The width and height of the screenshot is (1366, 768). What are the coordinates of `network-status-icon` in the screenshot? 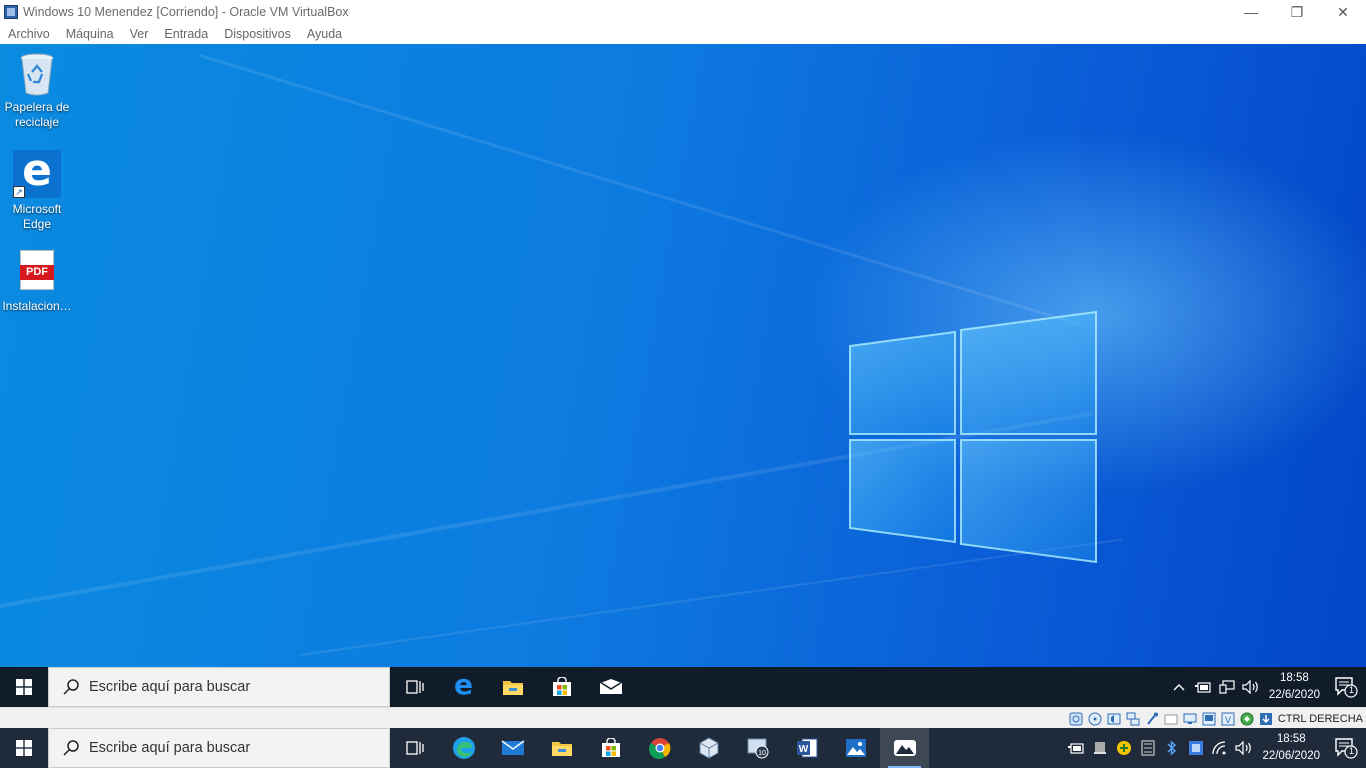 It's located at (1133, 719).